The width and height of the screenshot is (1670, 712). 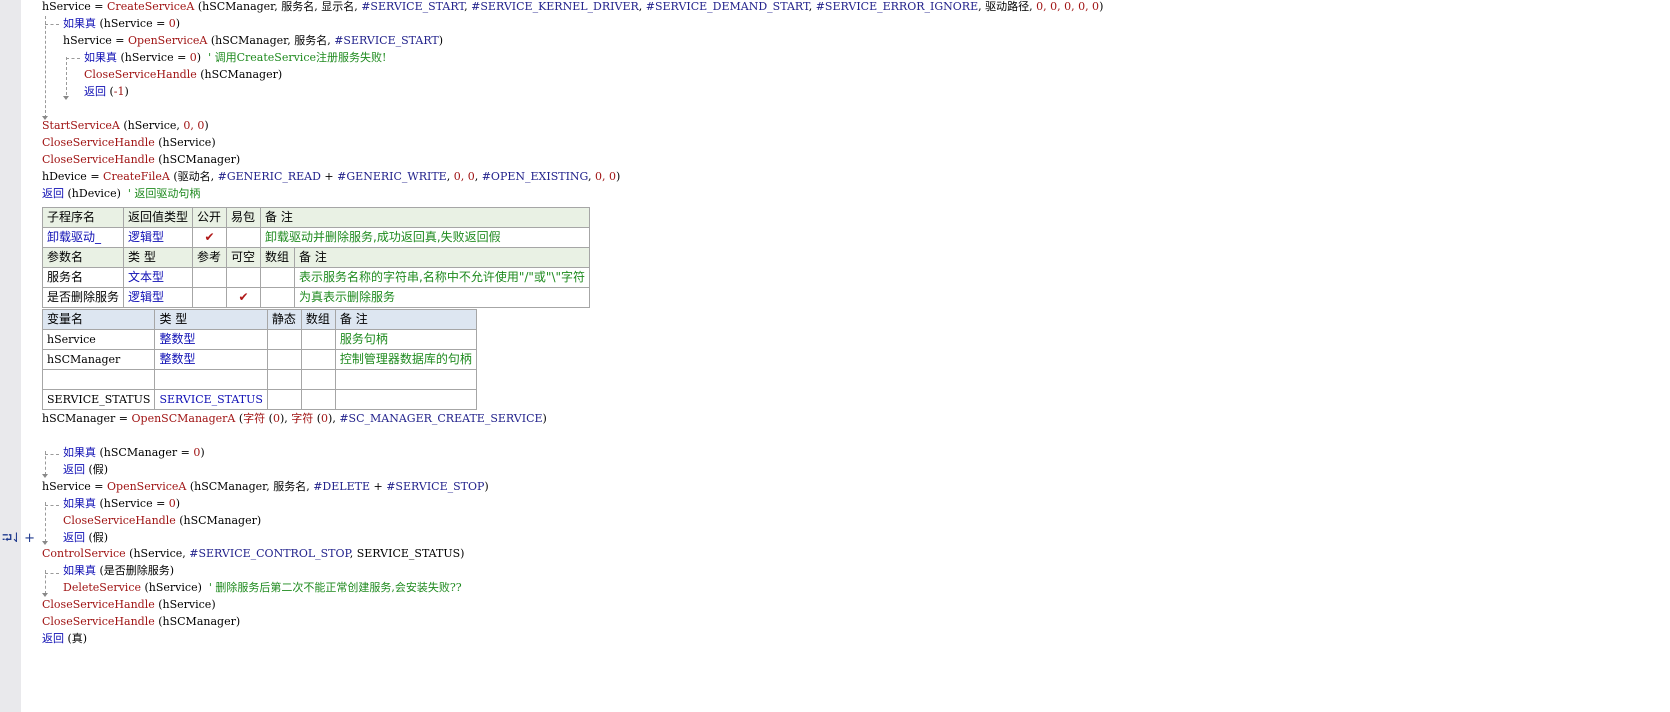 I want to click on header-var-type: 类 型, so click(x=211, y=319).